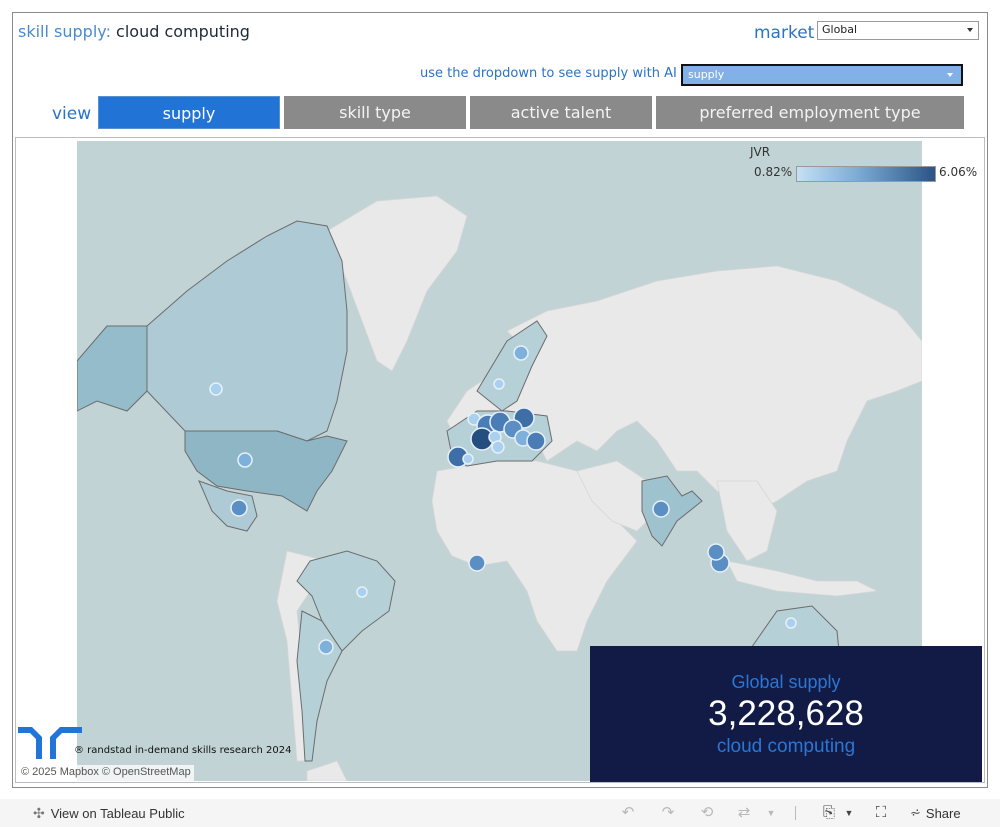  What do you see at coordinates (706, 74) in the screenshot?
I see `ai-dropdown-value: supply` at bounding box center [706, 74].